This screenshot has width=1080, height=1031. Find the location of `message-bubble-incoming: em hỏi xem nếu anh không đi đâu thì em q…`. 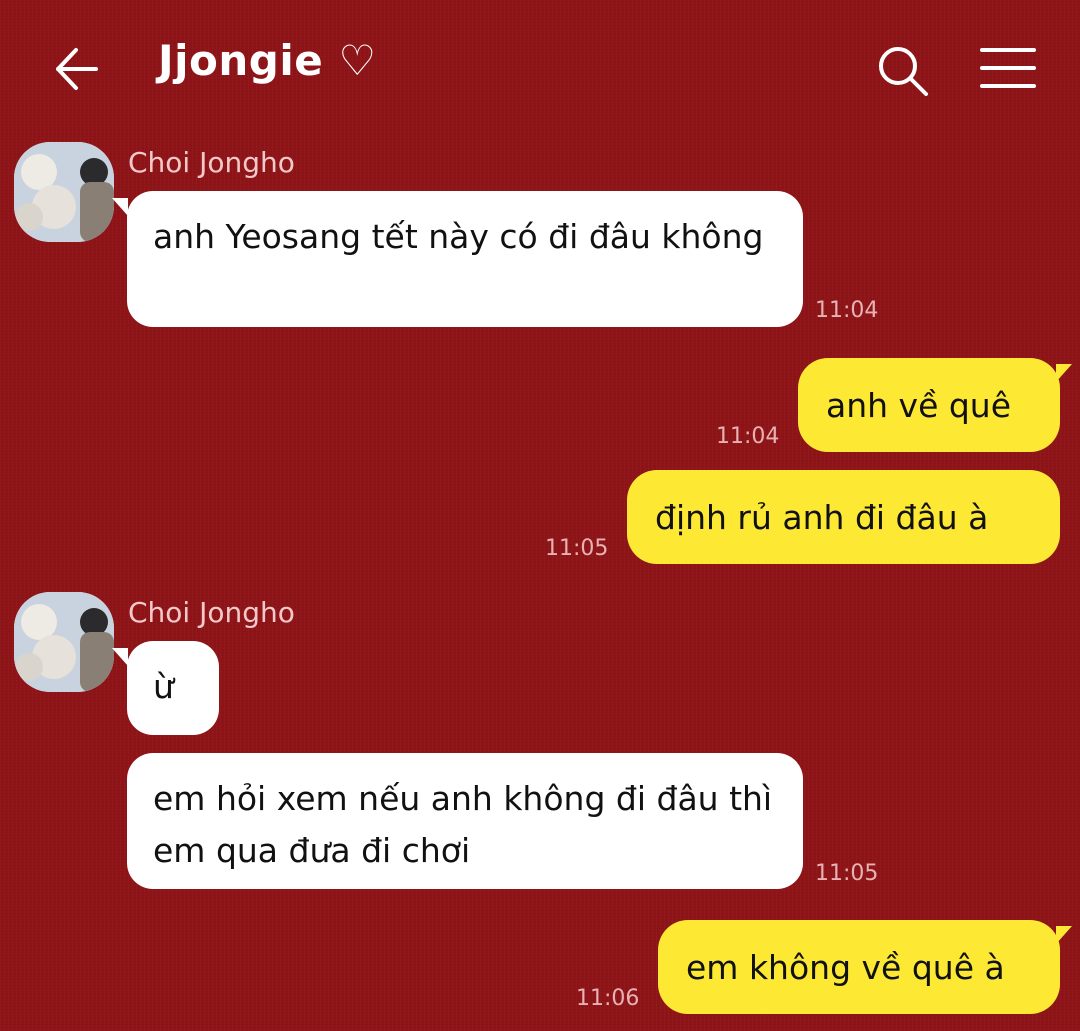

message-bubble-incoming: em hỏi xem nếu anh không đi đâu thì em q… is located at coordinates (465, 821).